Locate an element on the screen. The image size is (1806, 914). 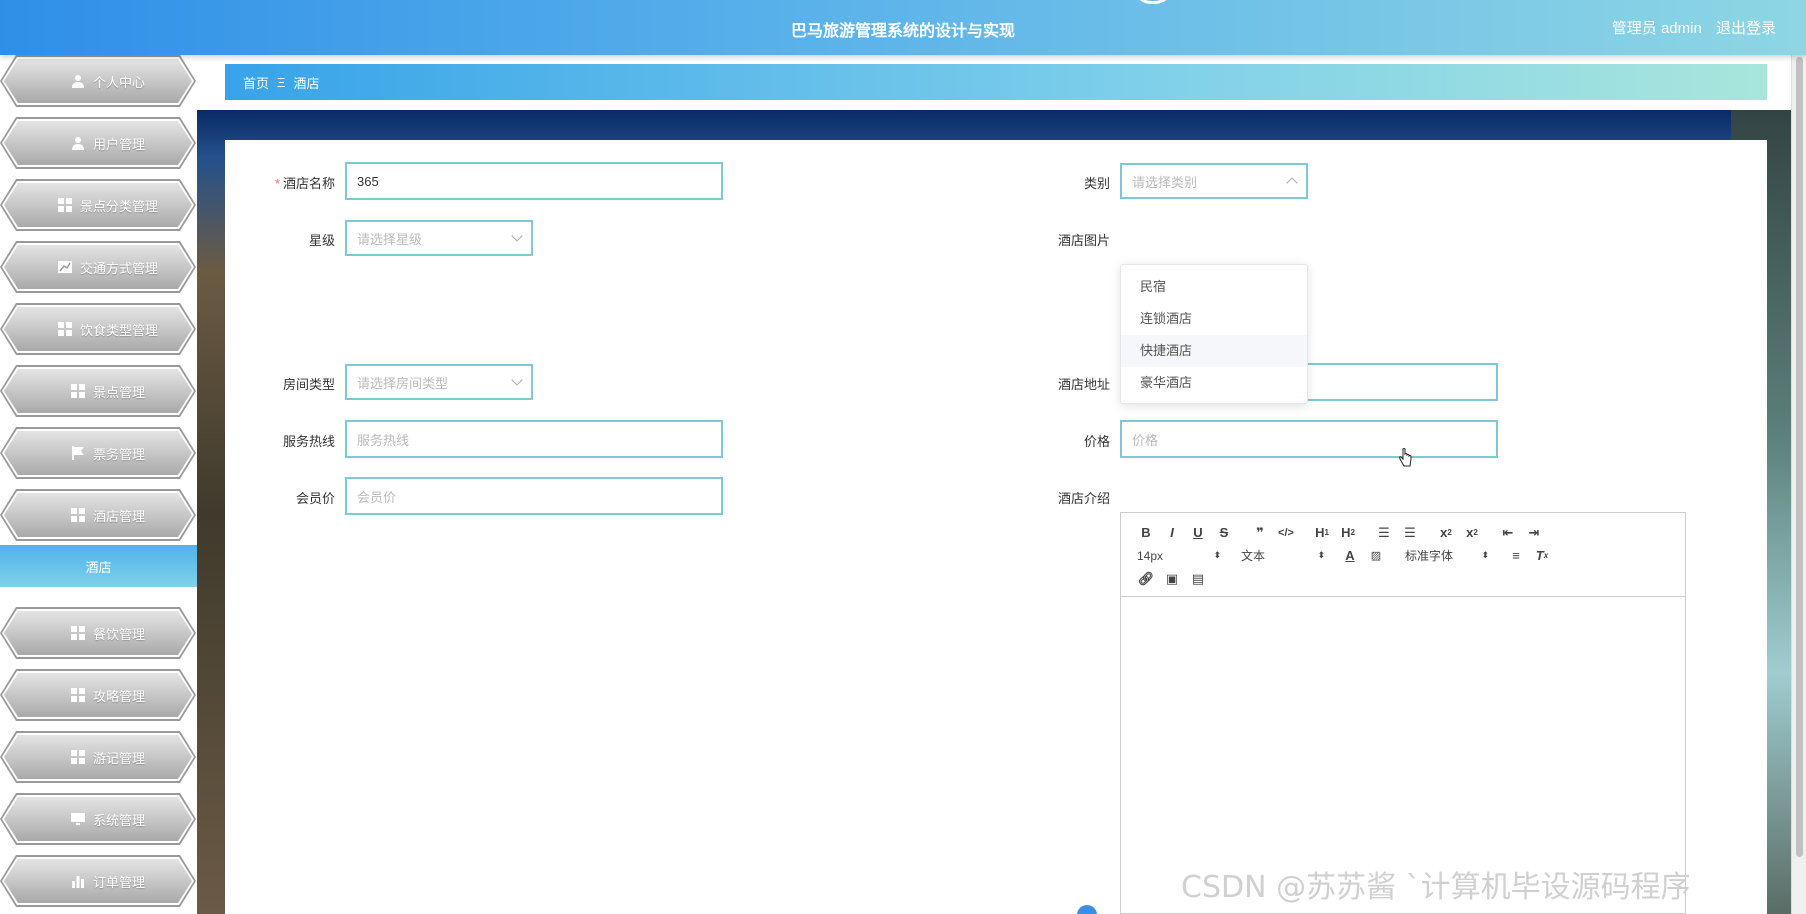
hotel-name-input: 365 is located at coordinates (534, 181).